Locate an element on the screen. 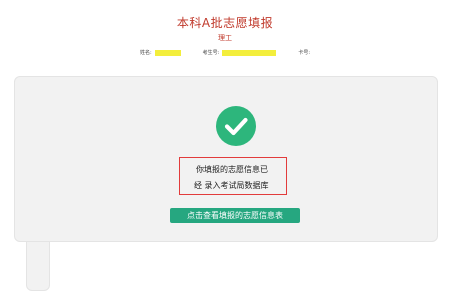 The image size is (450, 291). exam-number-label: 考生号: is located at coordinates (211, 53).